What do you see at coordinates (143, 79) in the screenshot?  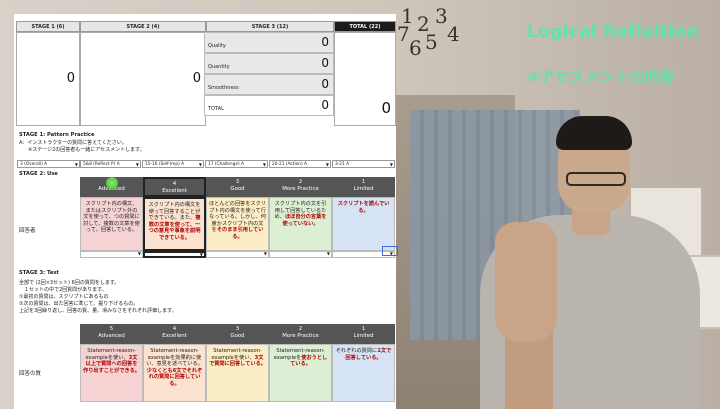 I see `score-box-stage2: 0` at bounding box center [143, 79].